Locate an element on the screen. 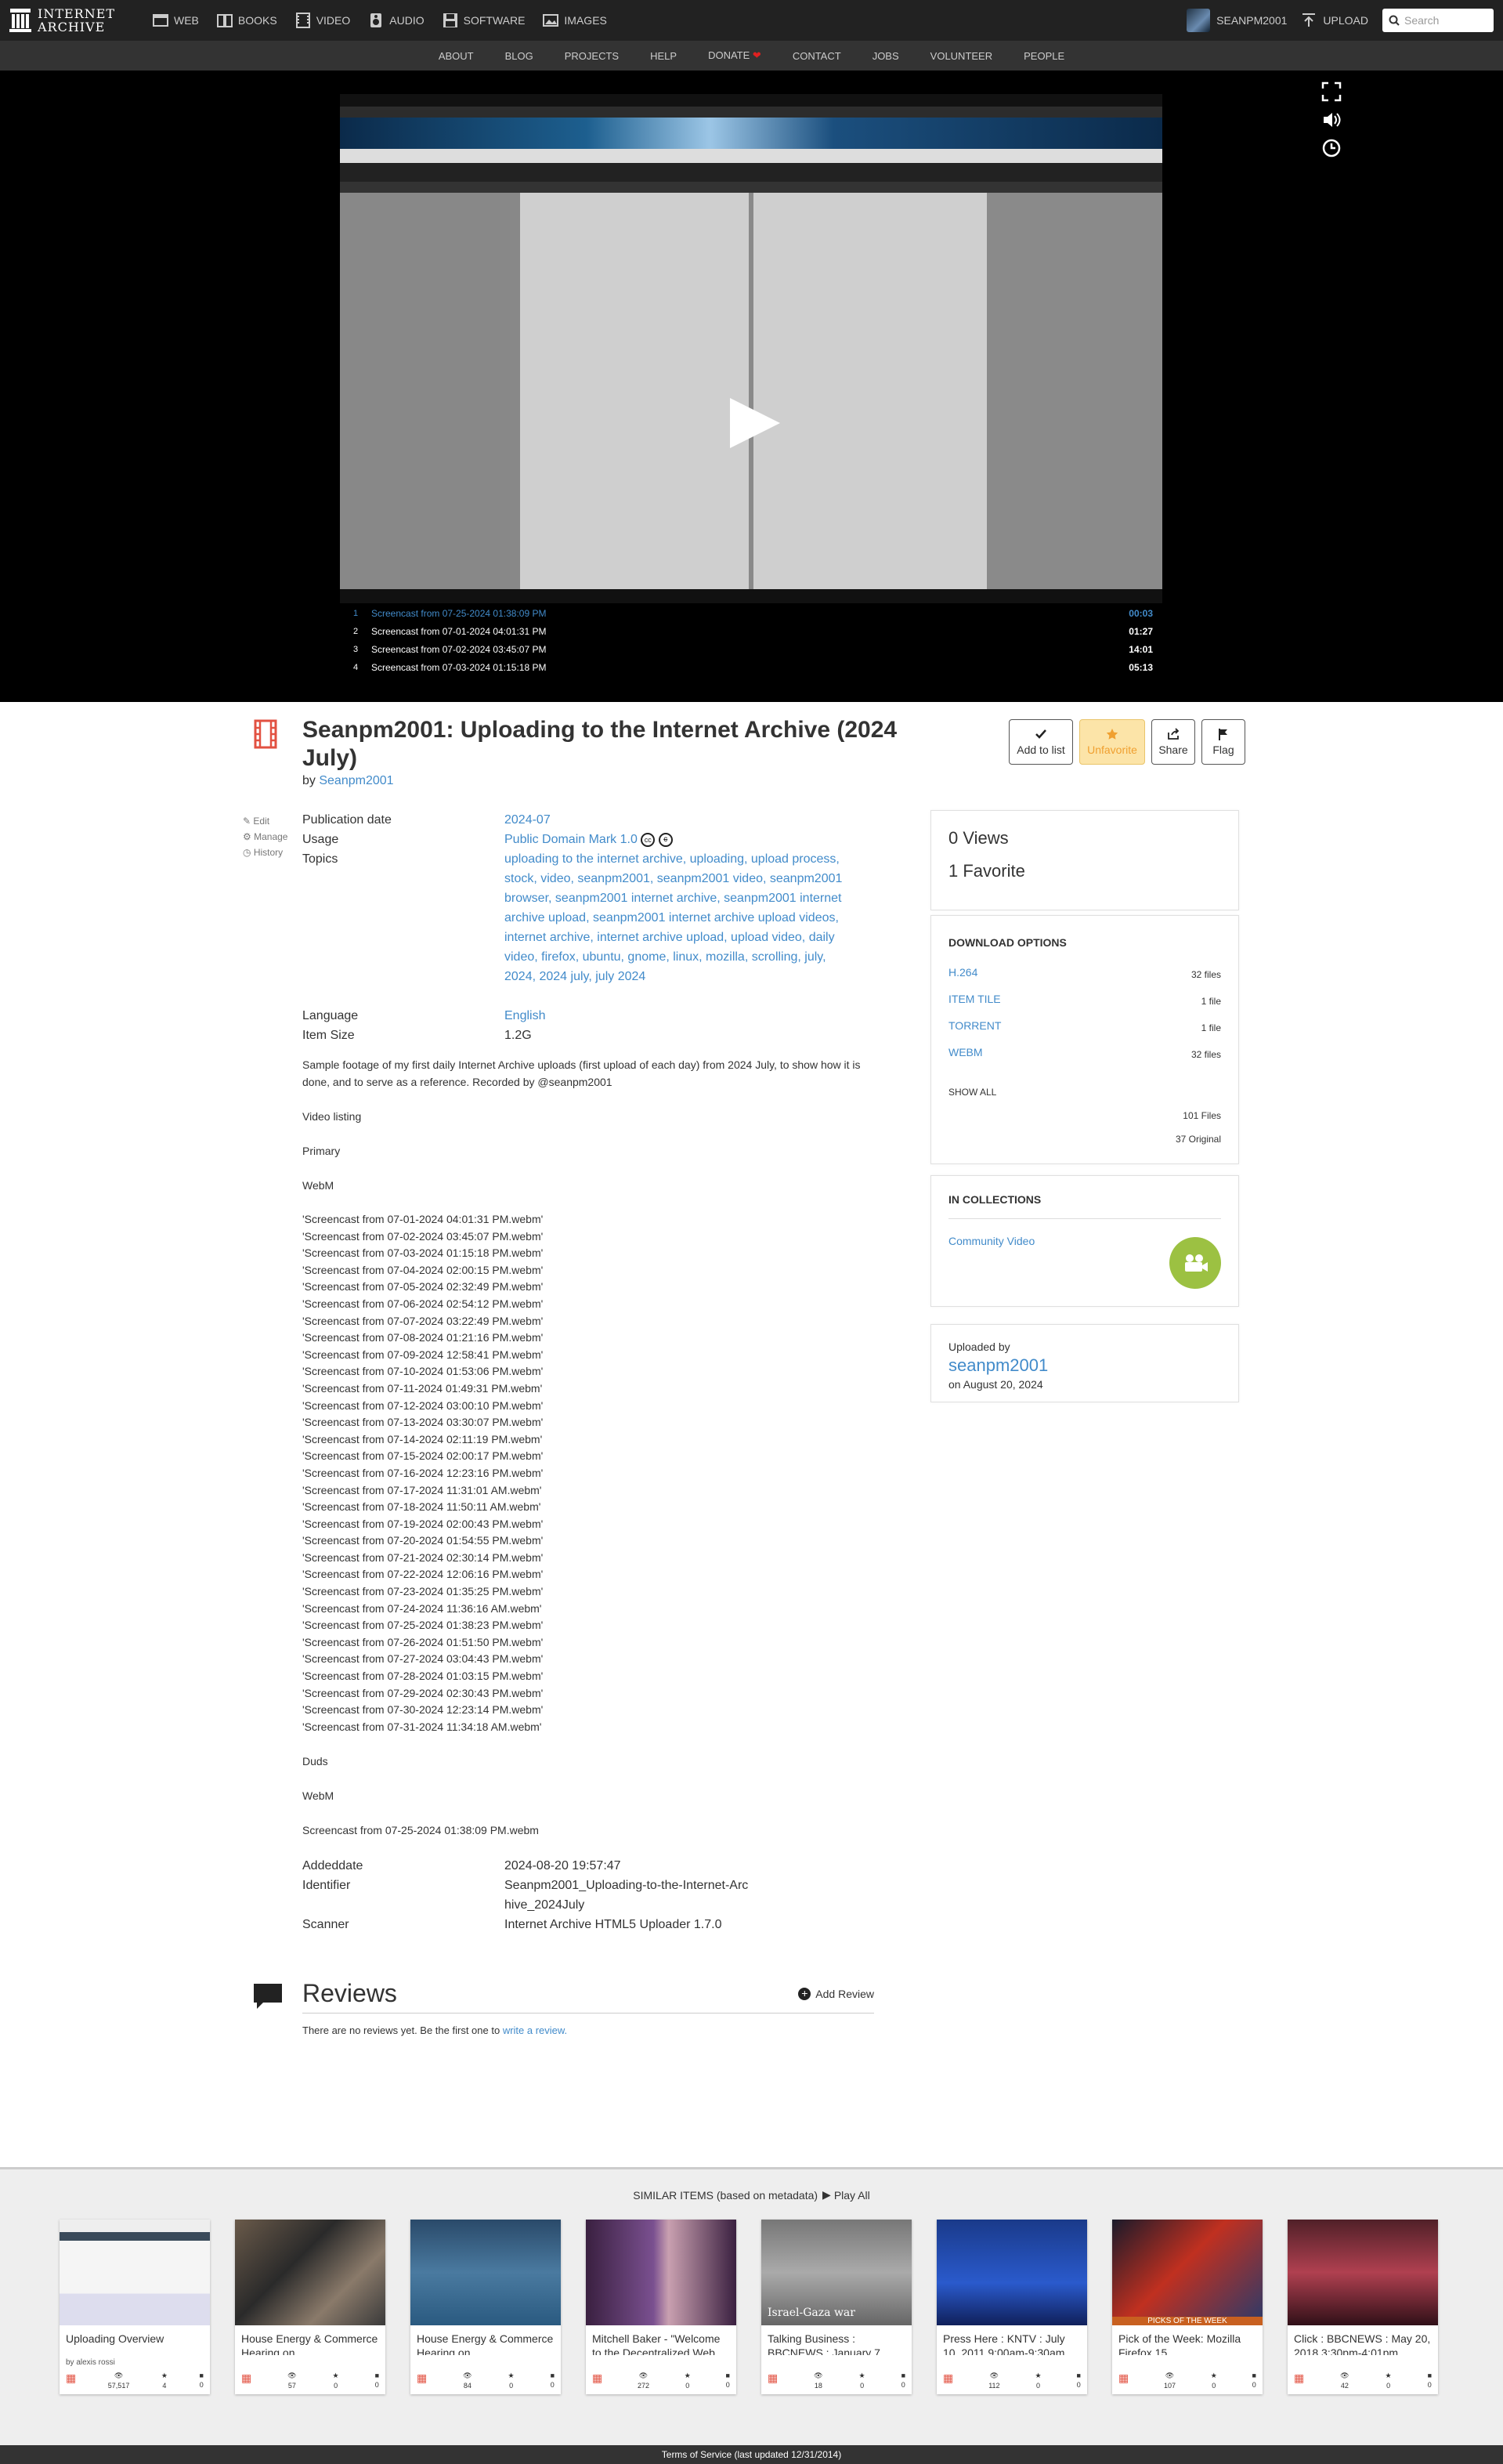 This screenshot has height=2464, width=1503. nav-images: IMAGES is located at coordinates (574, 20).